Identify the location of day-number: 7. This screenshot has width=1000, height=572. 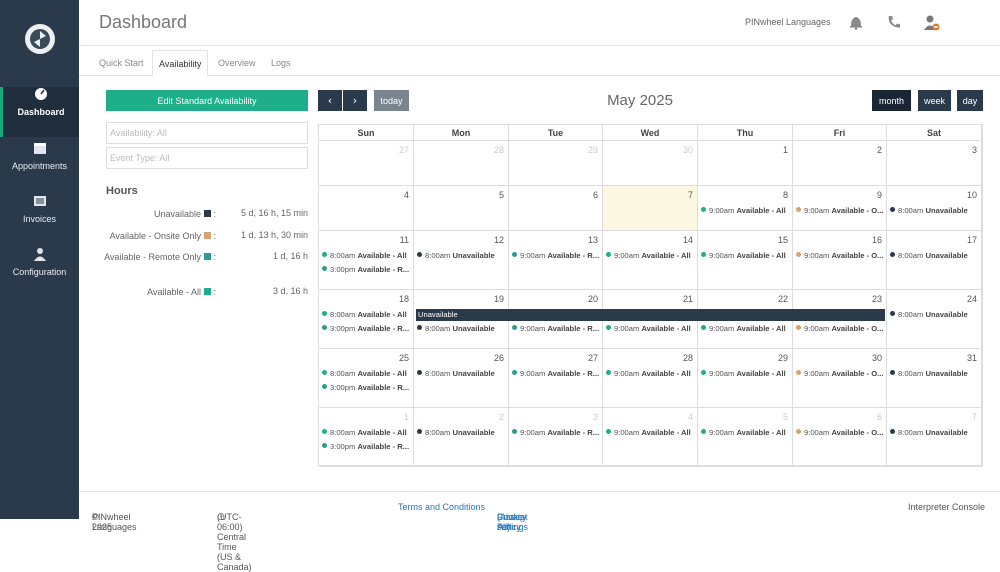
(974, 417).